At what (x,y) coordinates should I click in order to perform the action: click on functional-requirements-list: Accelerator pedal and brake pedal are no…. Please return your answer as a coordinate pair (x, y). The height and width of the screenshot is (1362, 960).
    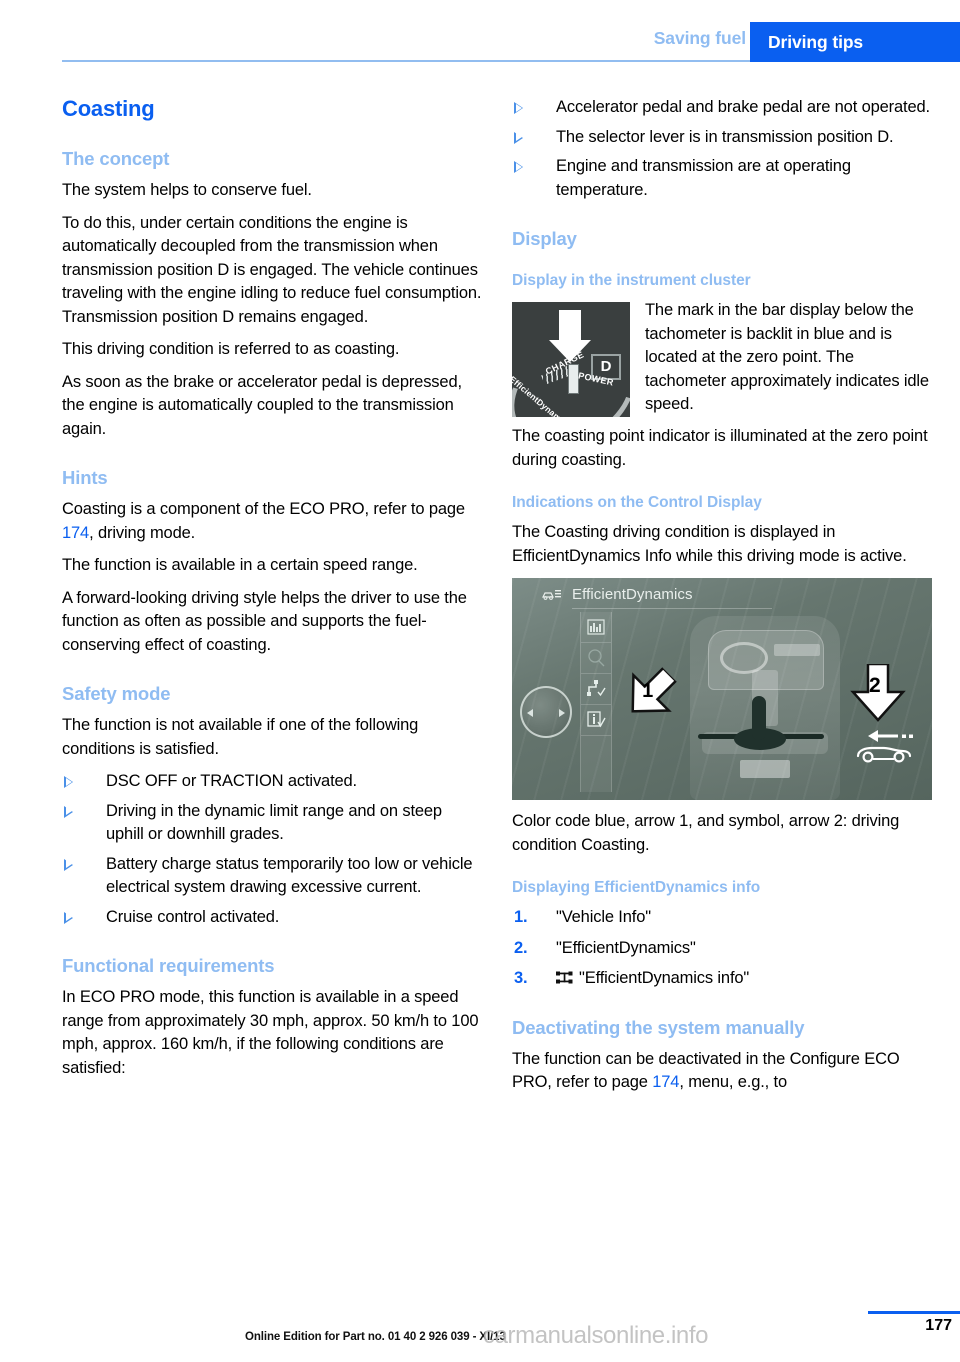
    Looking at the image, I should click on (722, 149).